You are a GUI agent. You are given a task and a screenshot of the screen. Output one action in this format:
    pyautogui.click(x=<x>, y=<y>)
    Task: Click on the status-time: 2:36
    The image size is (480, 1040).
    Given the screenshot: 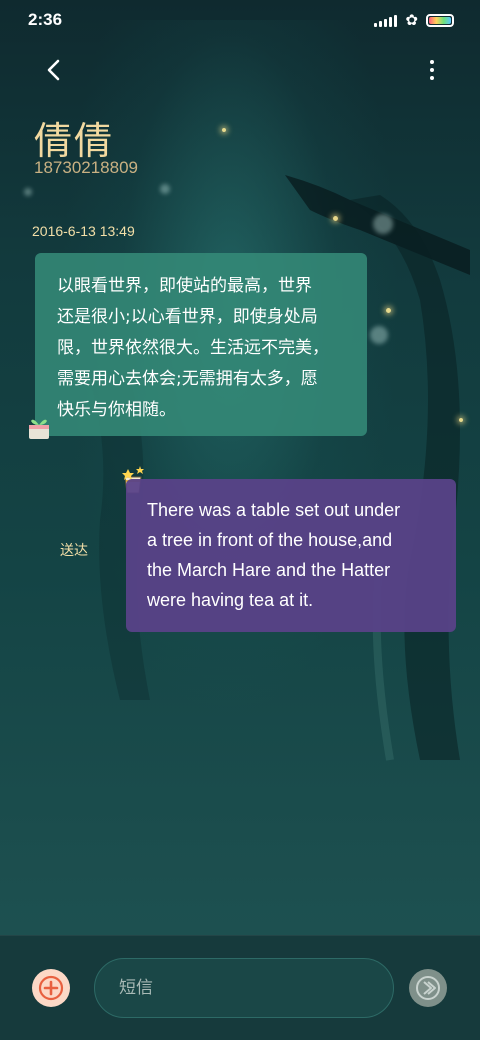 What is the action you would take?
    pyautogui.click(x=45, y=19)
    